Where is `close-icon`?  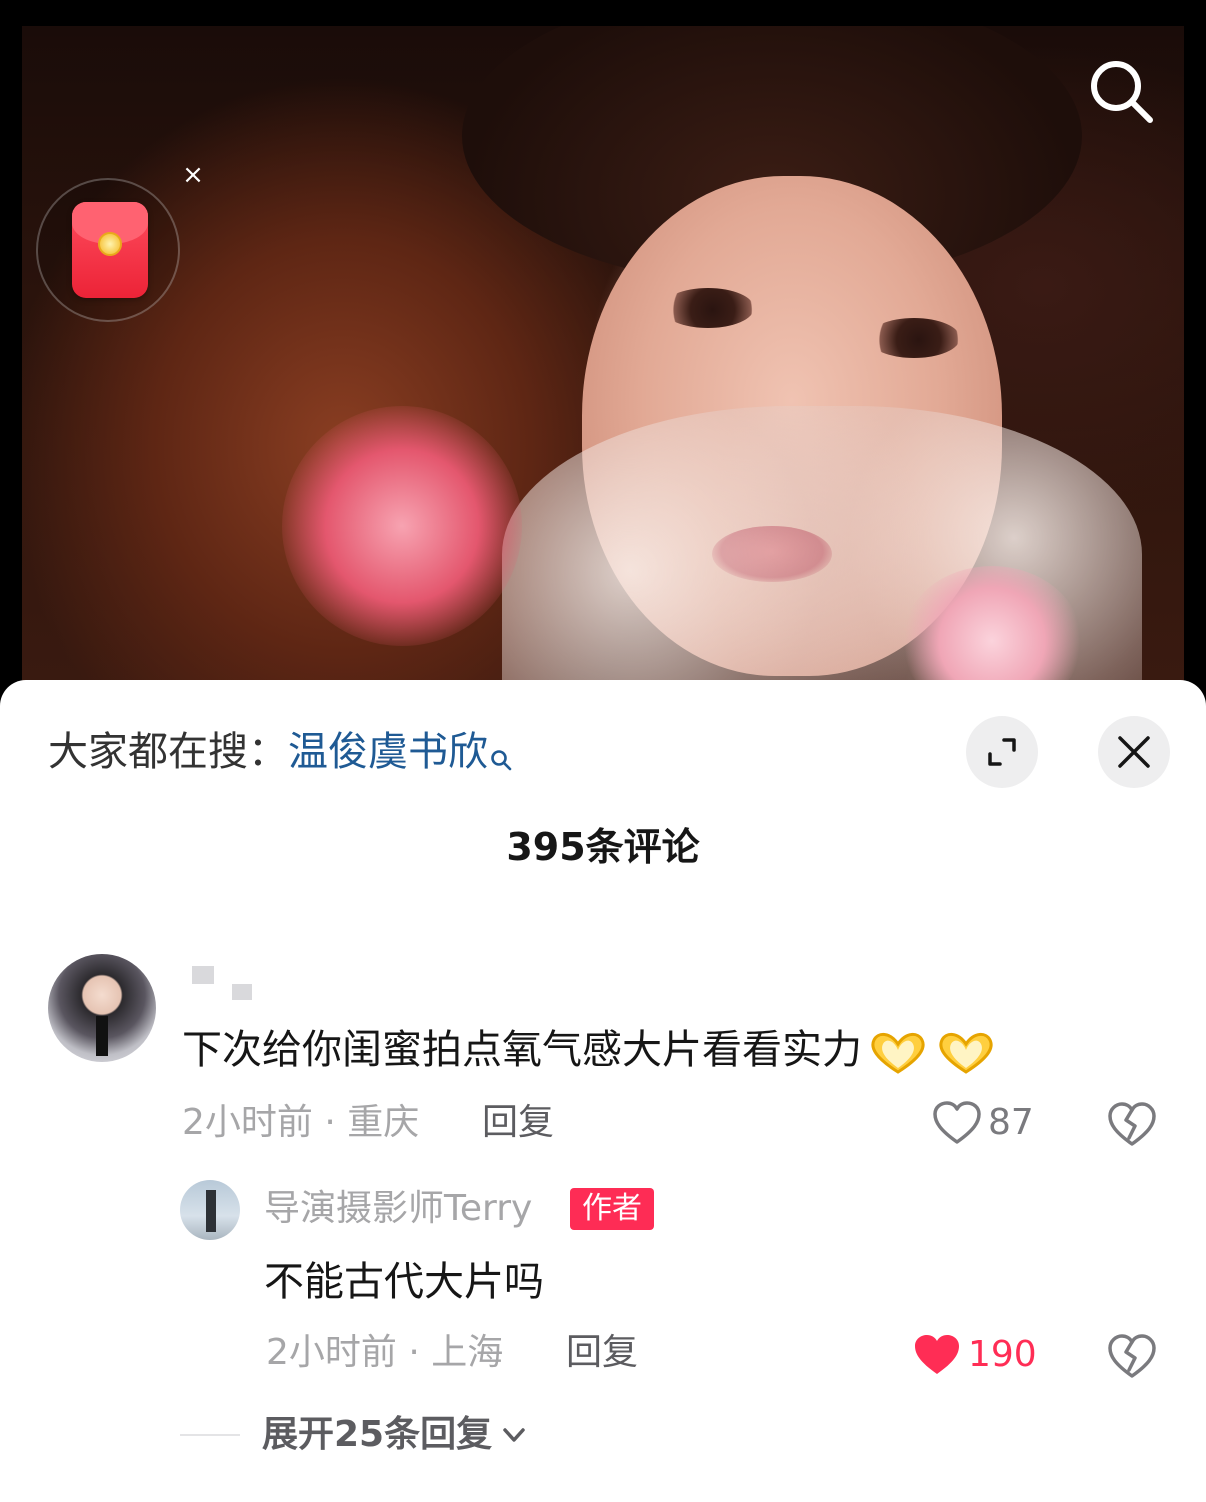 close-icon is located at coordinates (1134, 752).